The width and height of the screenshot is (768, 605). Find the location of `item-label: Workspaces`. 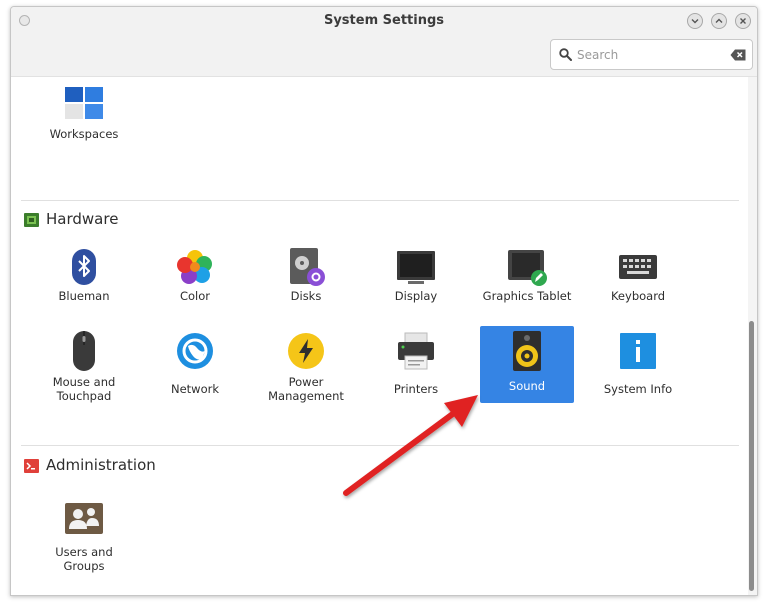

item-label: Workspaces is located at coordinates (84, 134).